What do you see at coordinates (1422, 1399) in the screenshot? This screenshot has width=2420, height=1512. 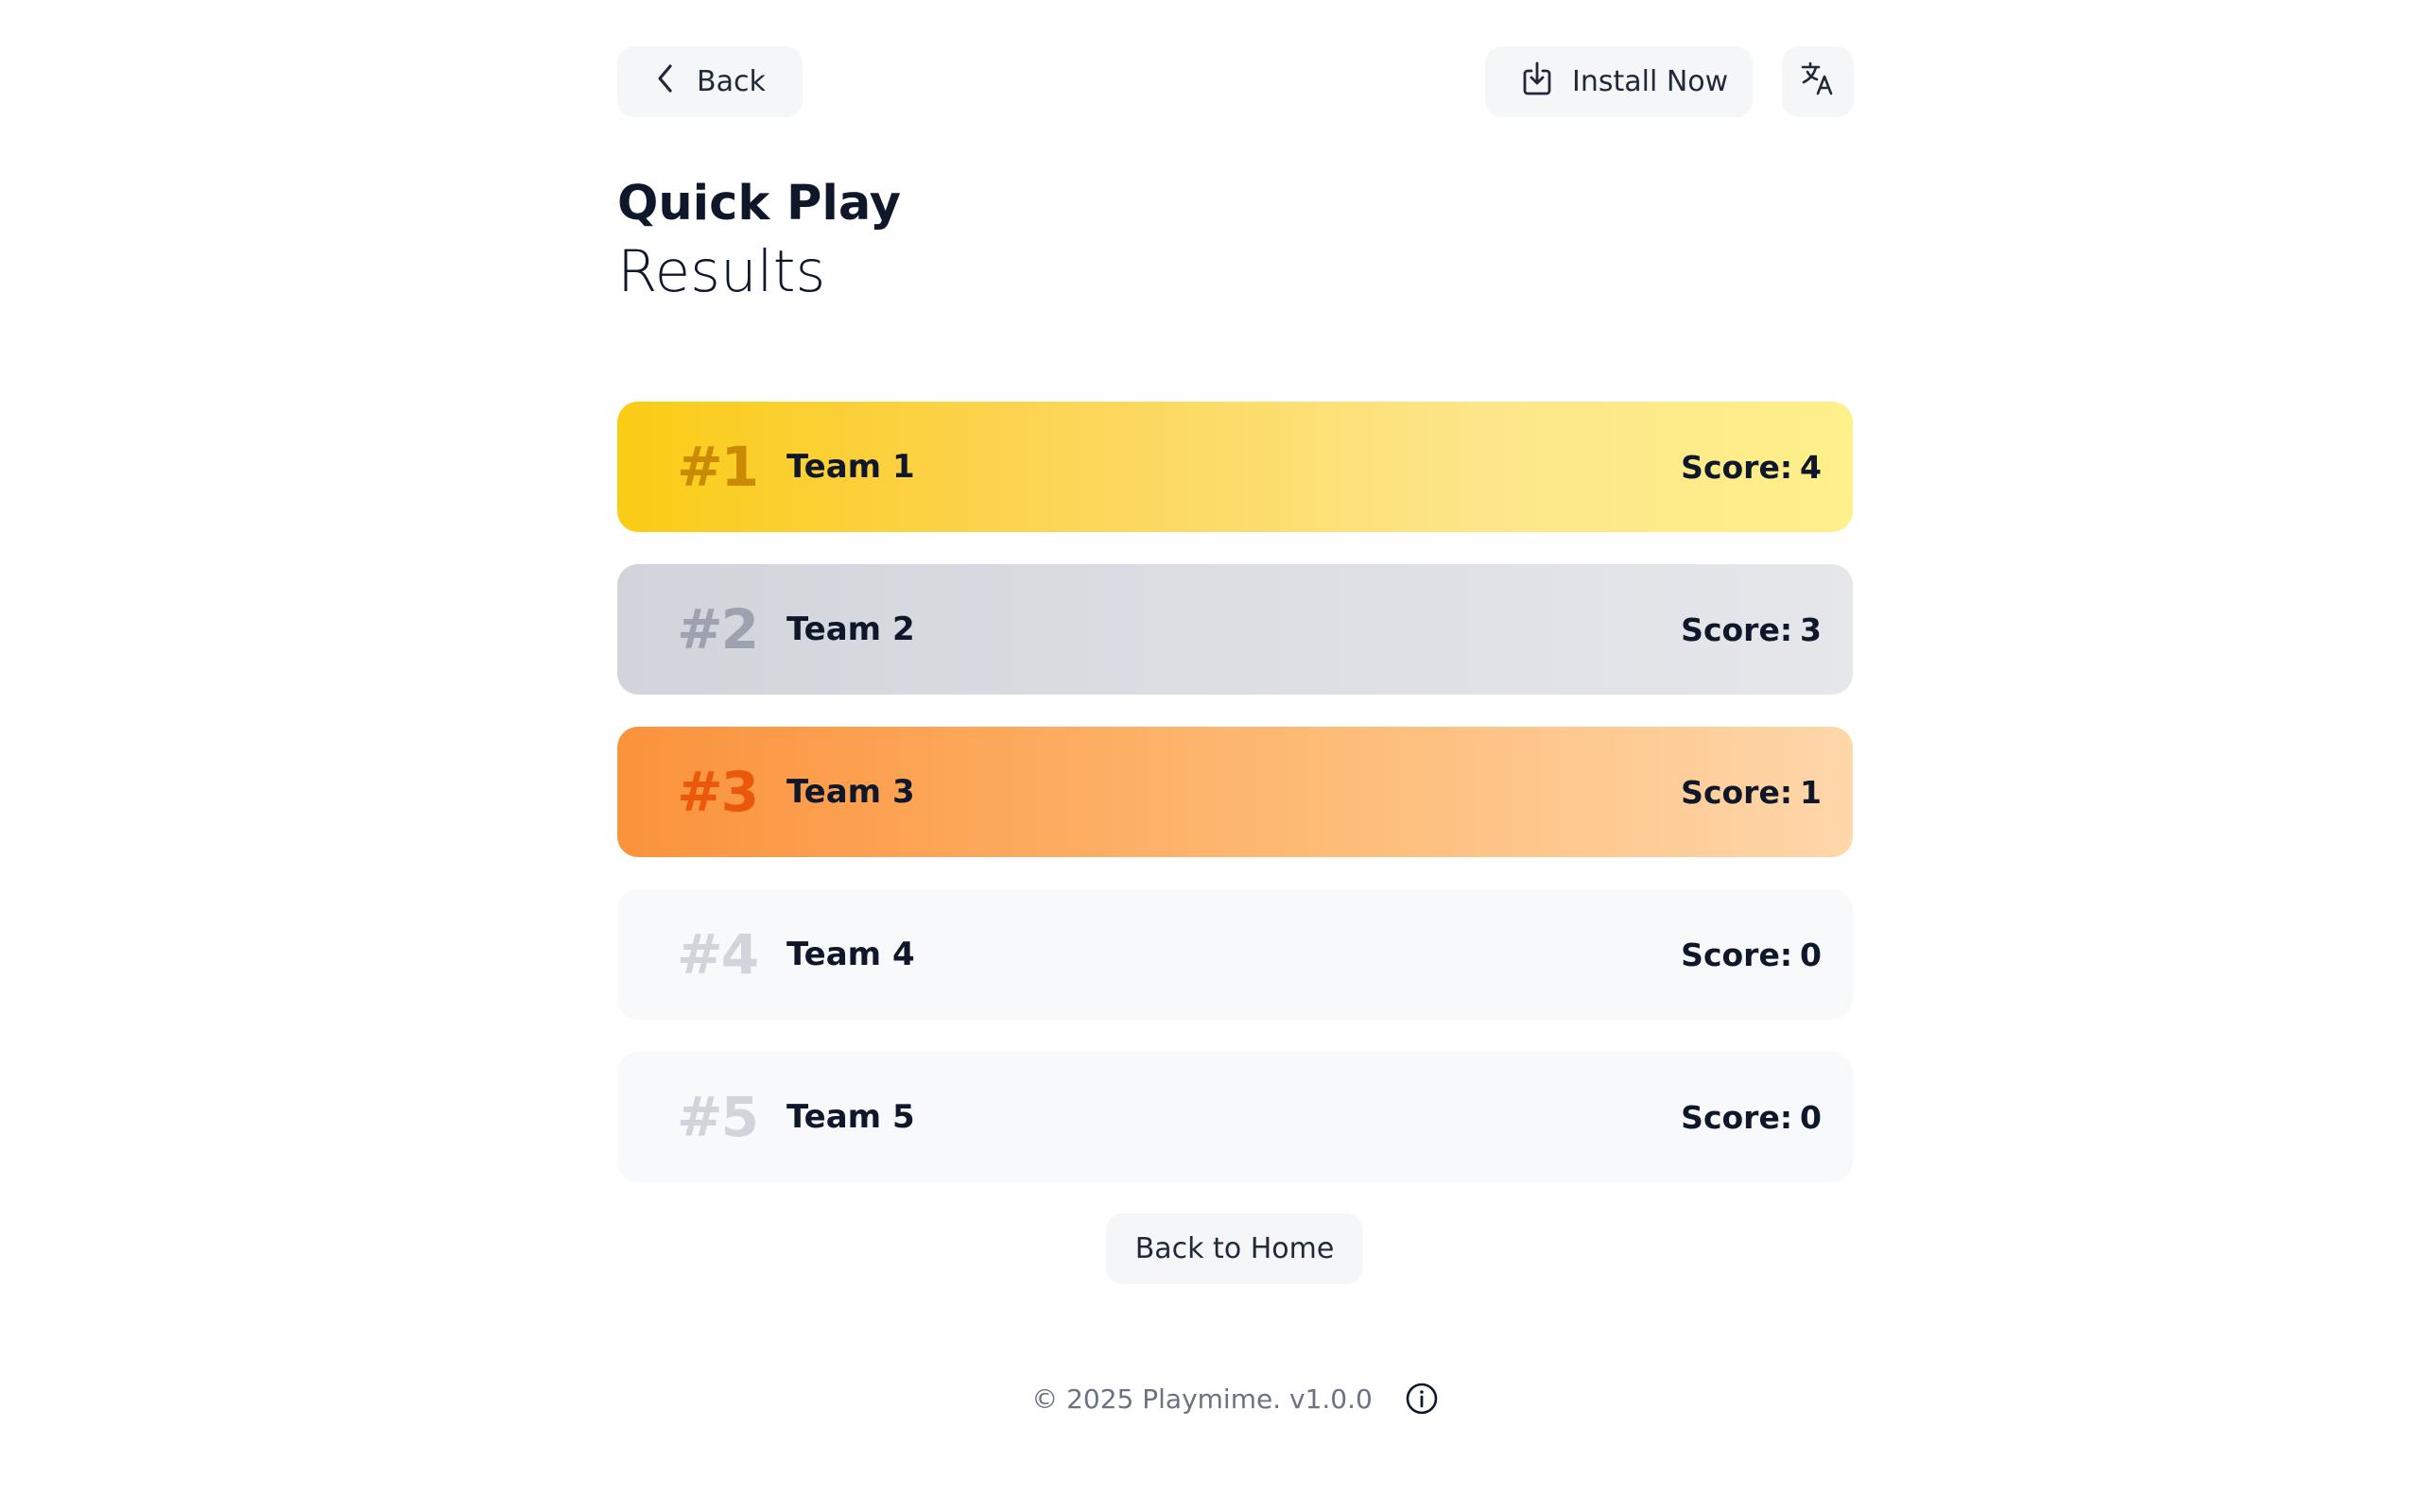 I see `info-icon` at bounding box center [1422, 1399].